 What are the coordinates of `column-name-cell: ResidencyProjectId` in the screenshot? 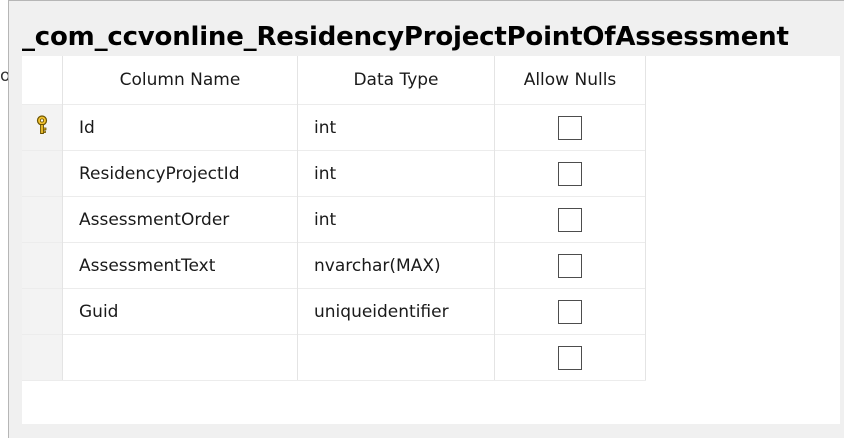 It's located at (180, 173).